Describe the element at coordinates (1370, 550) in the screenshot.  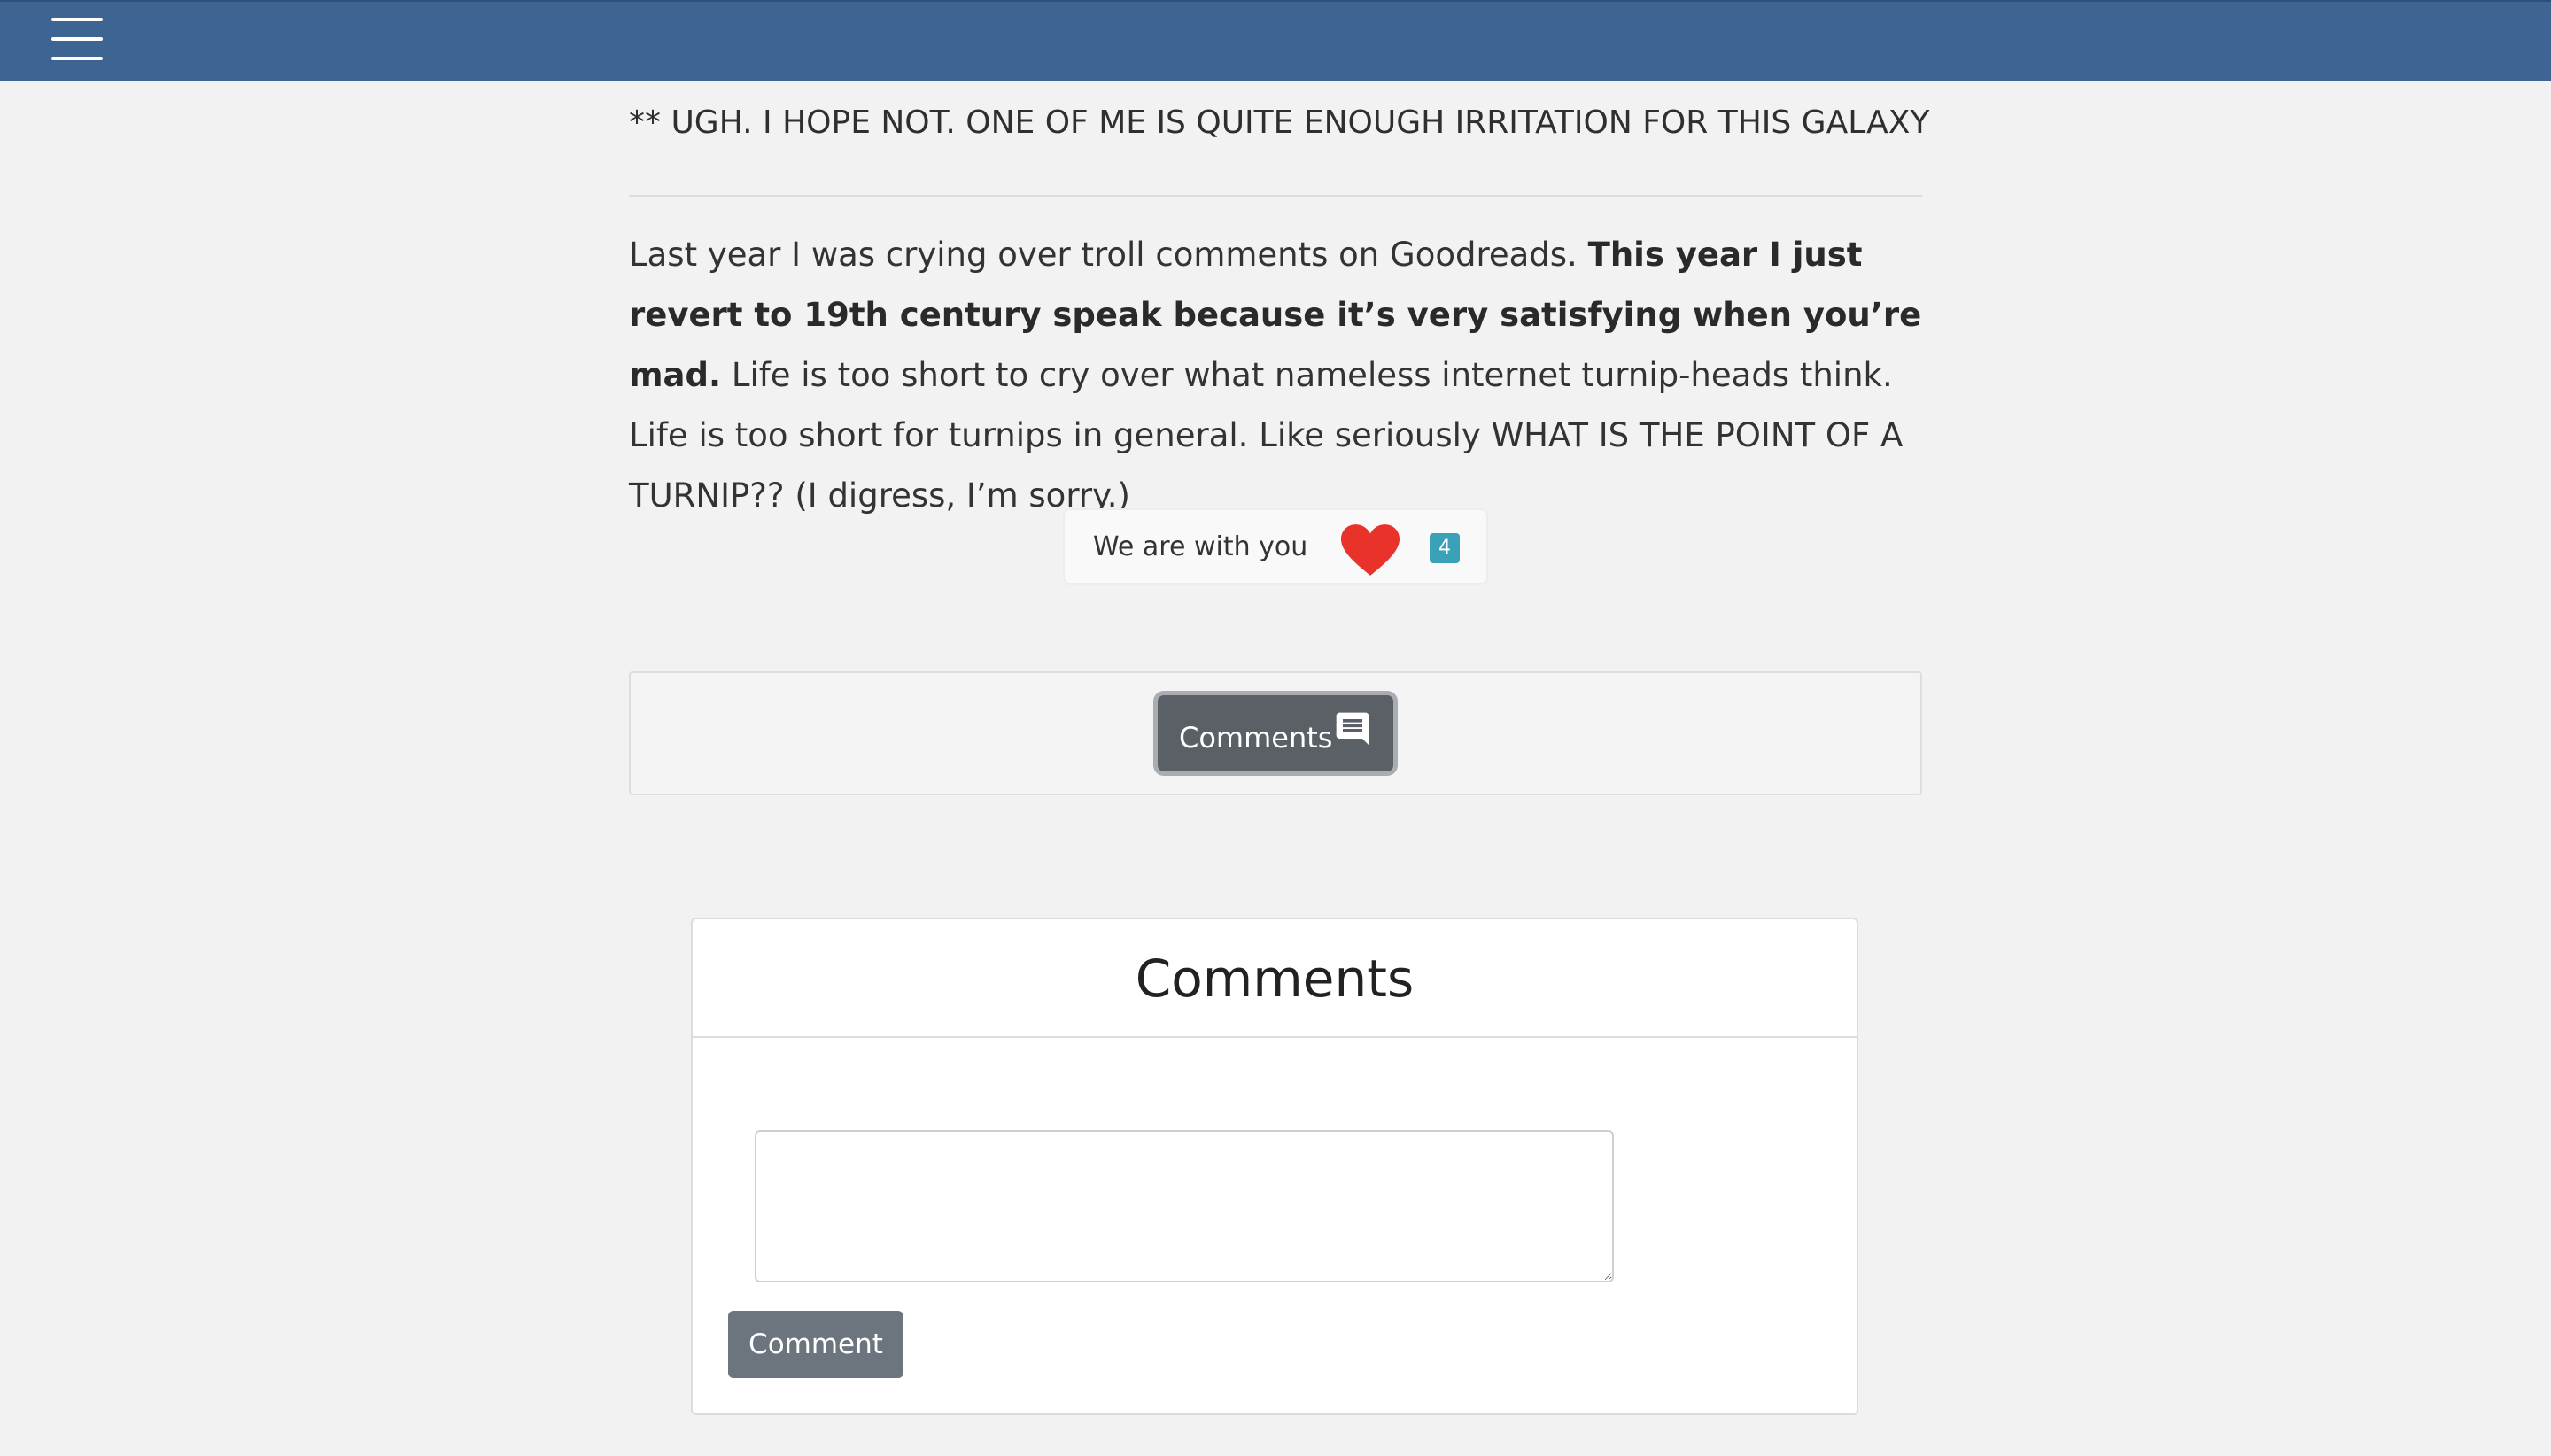
I see `heart-icon` at that location.